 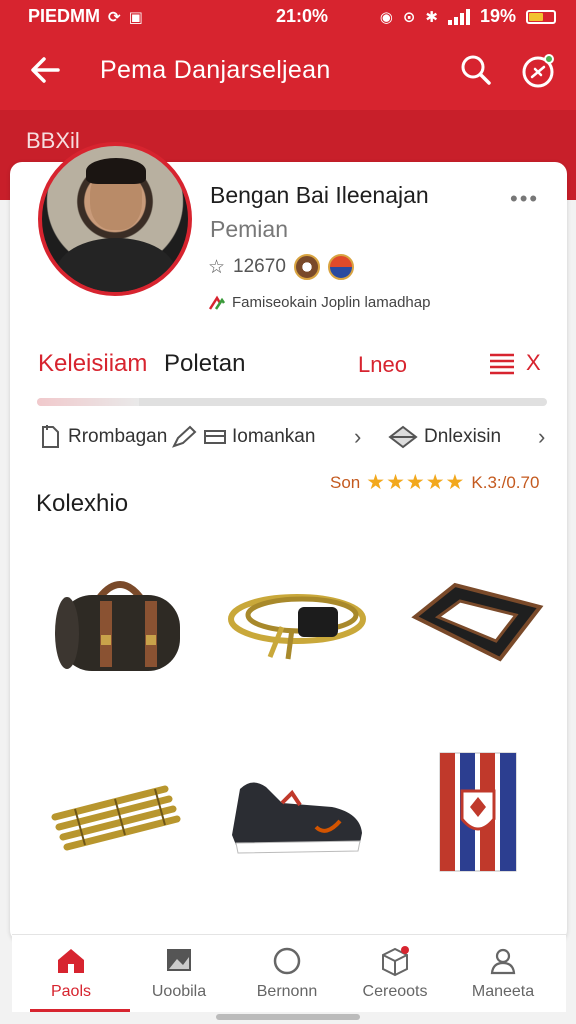 What do you see at coordinates (179, 960) in the screenshot?
I see `image-icon` at bounding box center [179, 960].